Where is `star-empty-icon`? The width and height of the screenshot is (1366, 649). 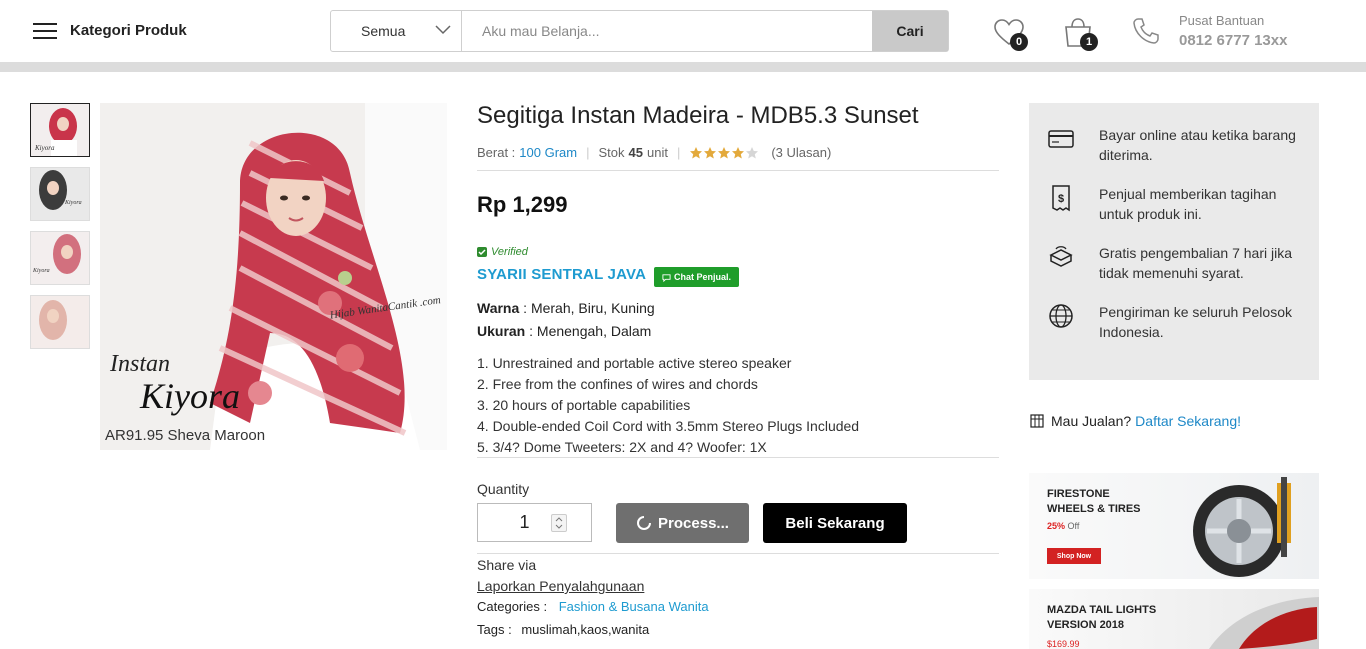
star-empty-icon is located at coordinates (752, 152).